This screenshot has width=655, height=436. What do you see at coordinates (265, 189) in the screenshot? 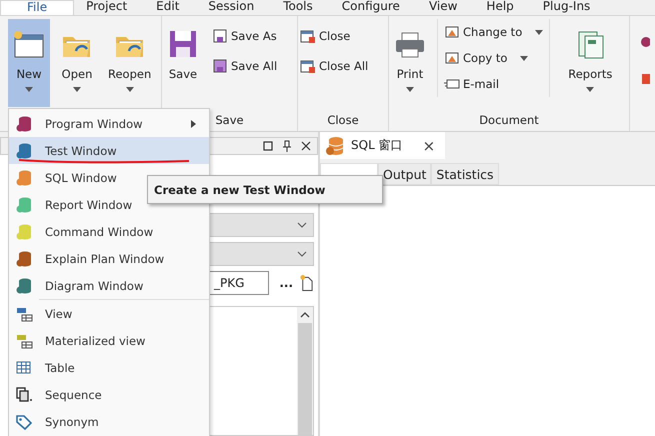
I see `tooltip: Create a new Test Window` at bounding box center [265, 189].